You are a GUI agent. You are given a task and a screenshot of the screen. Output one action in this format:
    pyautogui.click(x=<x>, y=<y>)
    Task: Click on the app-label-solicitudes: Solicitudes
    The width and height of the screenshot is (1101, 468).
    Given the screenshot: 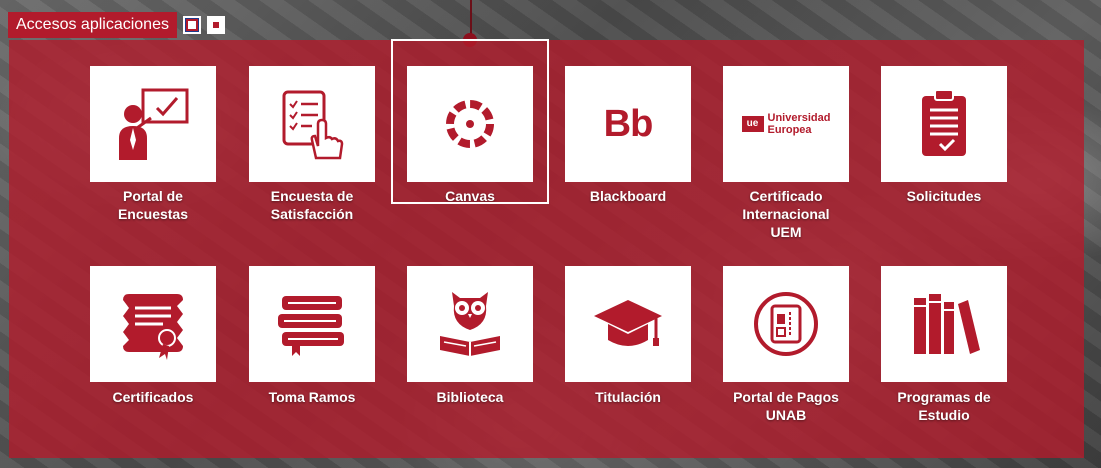 What is the action you would take?
    pyautogui.click(x=944, y=196)
    